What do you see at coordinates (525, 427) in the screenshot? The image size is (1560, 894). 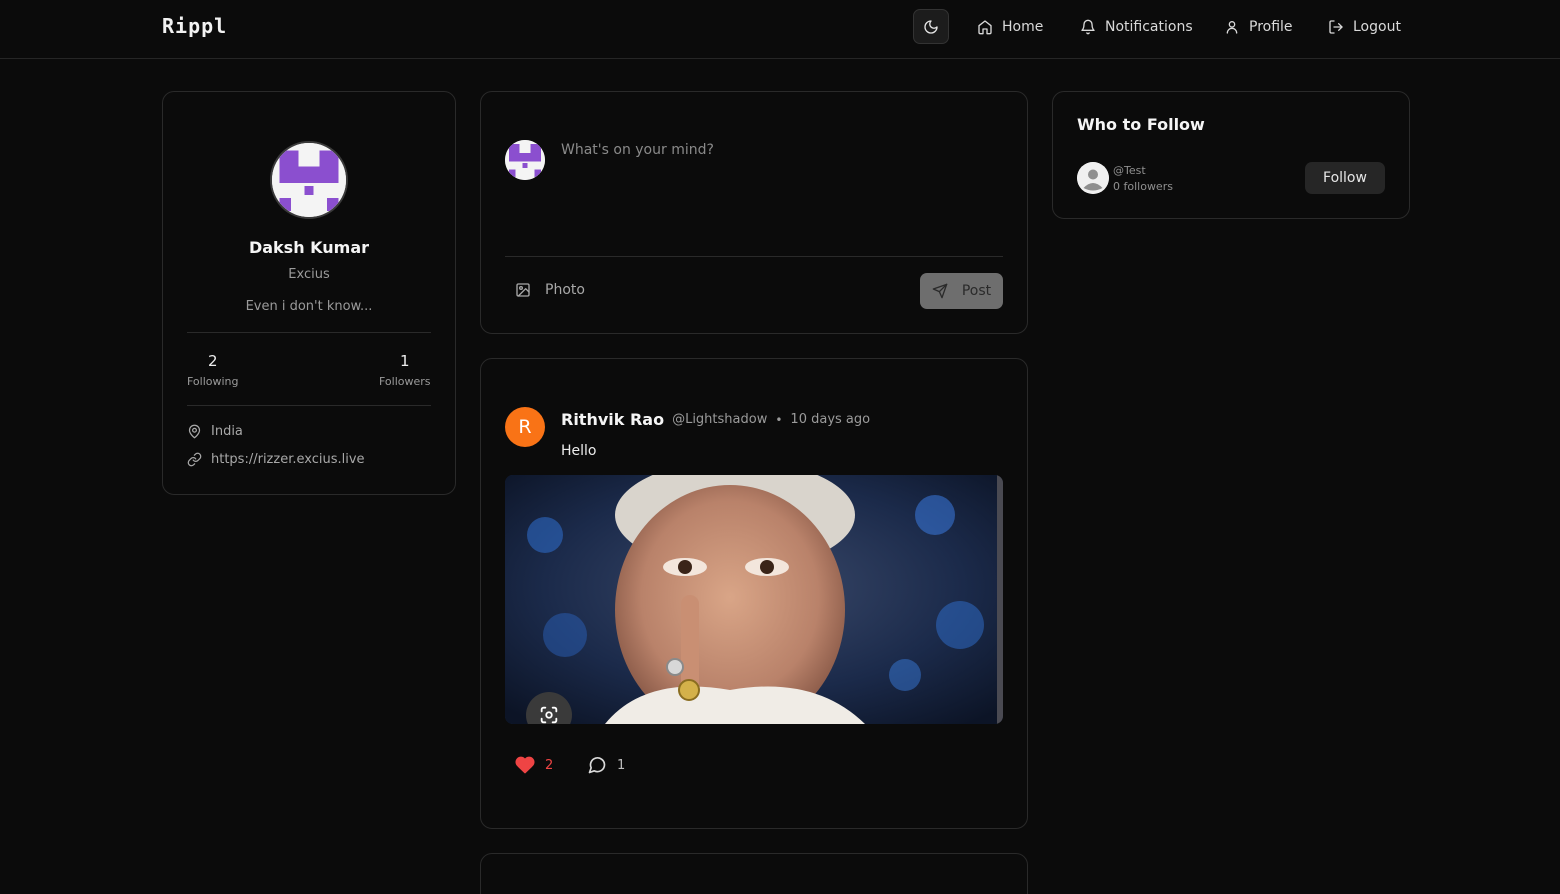 I see `post-author-avatar: R` at bounding box center [525, 427].